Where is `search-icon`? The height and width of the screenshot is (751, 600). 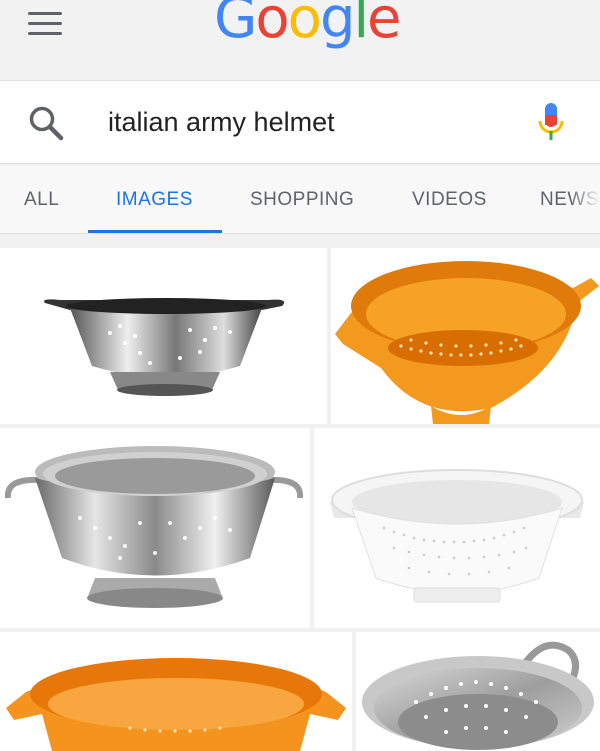 search-icon is located at coordinates (46, 123).